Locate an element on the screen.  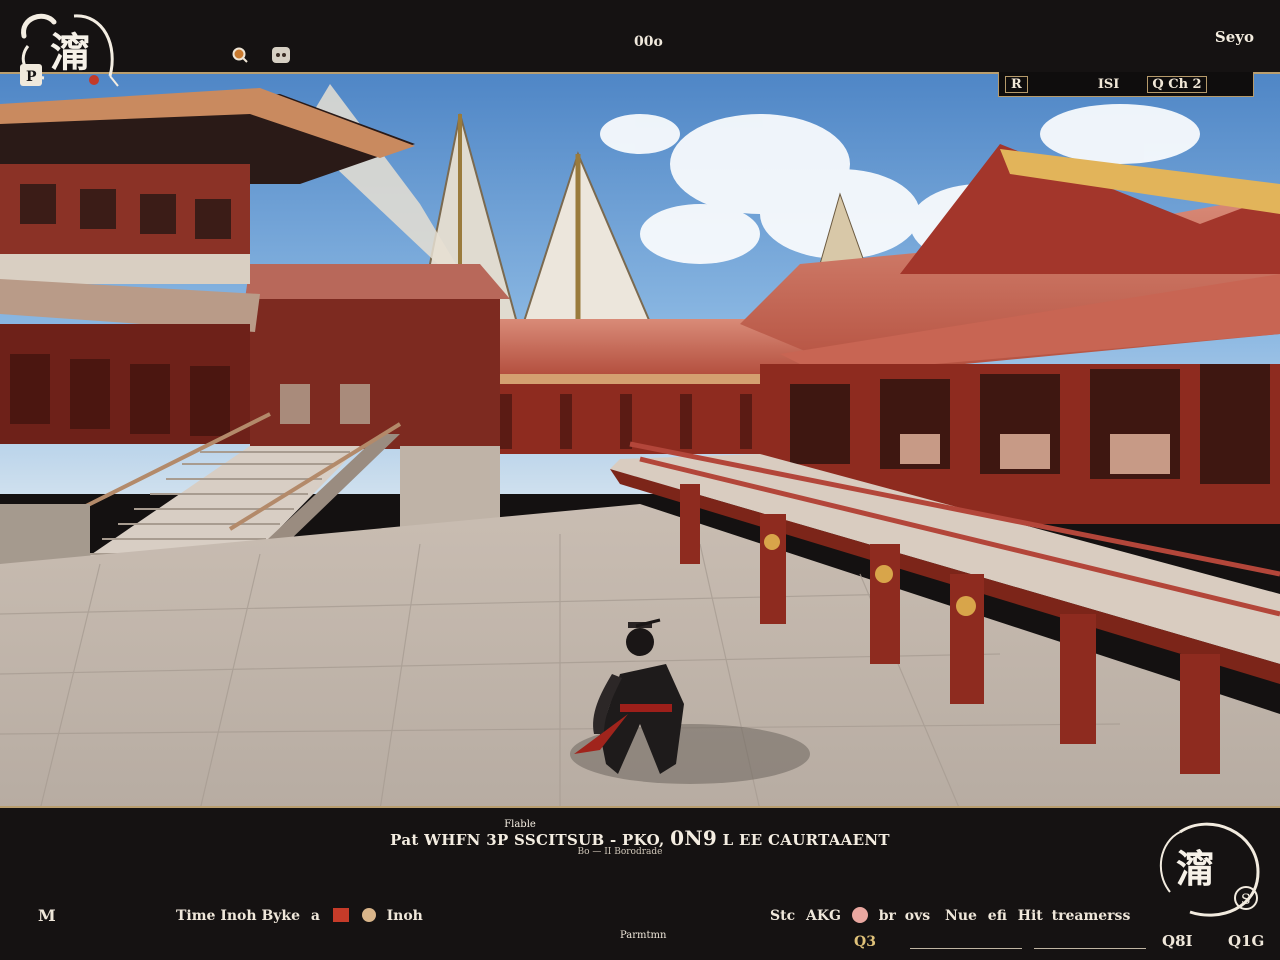
action-h: treamerss is located at coordinates (1091, 916).